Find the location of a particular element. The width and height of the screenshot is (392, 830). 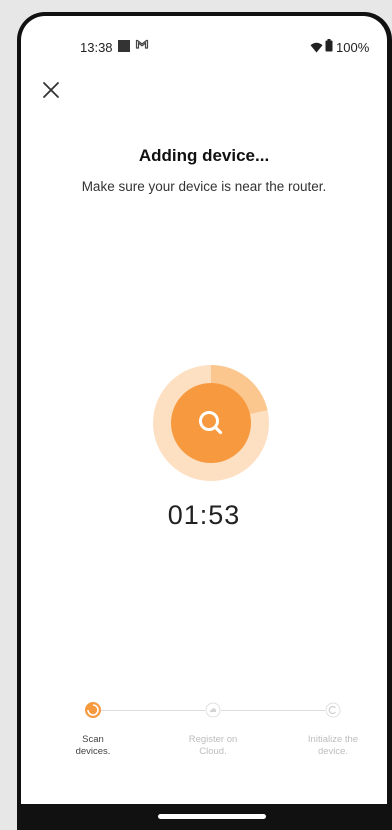

step-scan-indicator is located at coordinates (93, 710).